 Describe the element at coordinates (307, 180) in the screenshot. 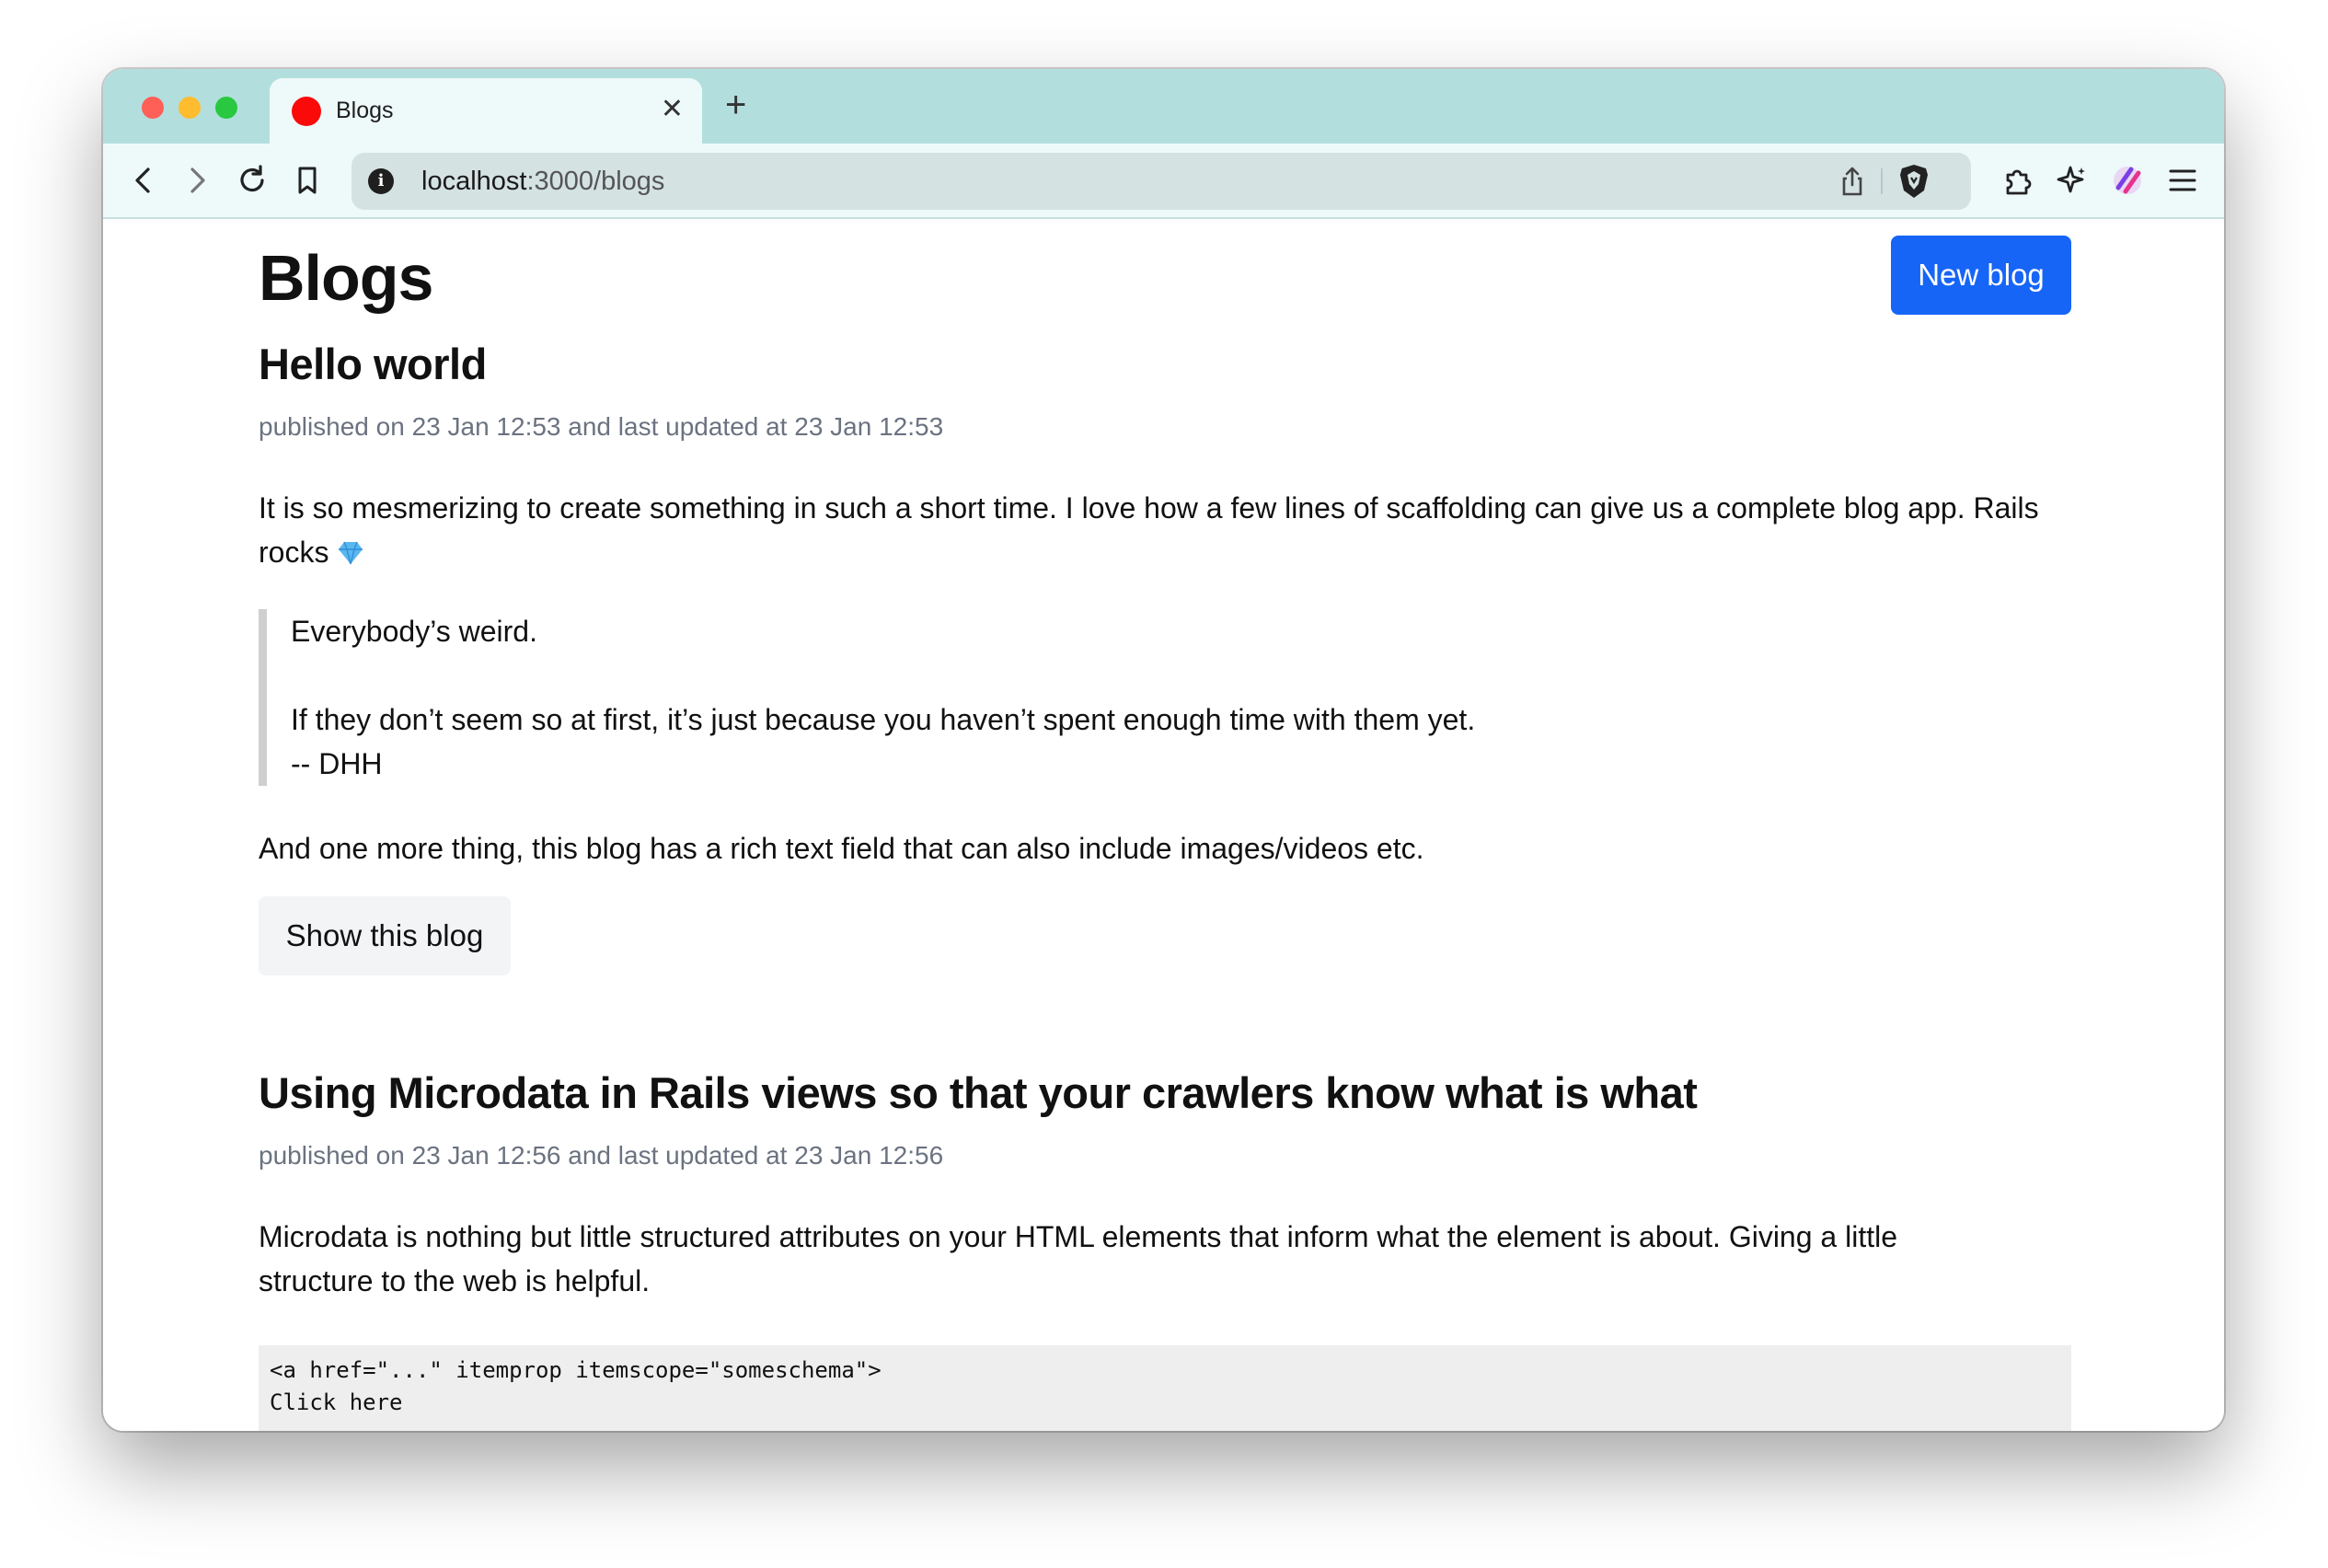

I see `bookmark-icon` at that location.